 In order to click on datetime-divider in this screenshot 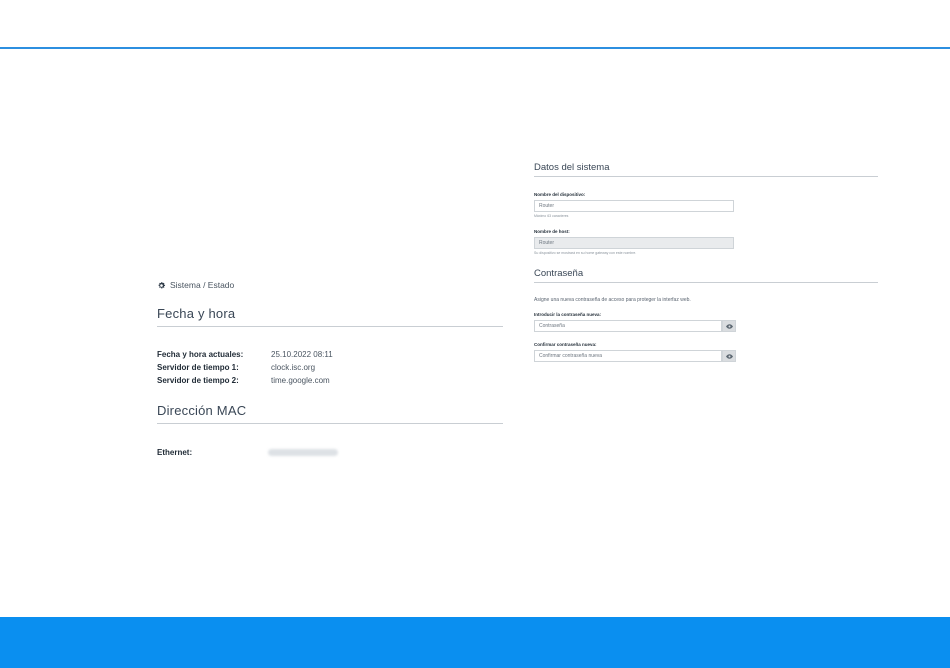, I will do `click(330, 326)`.